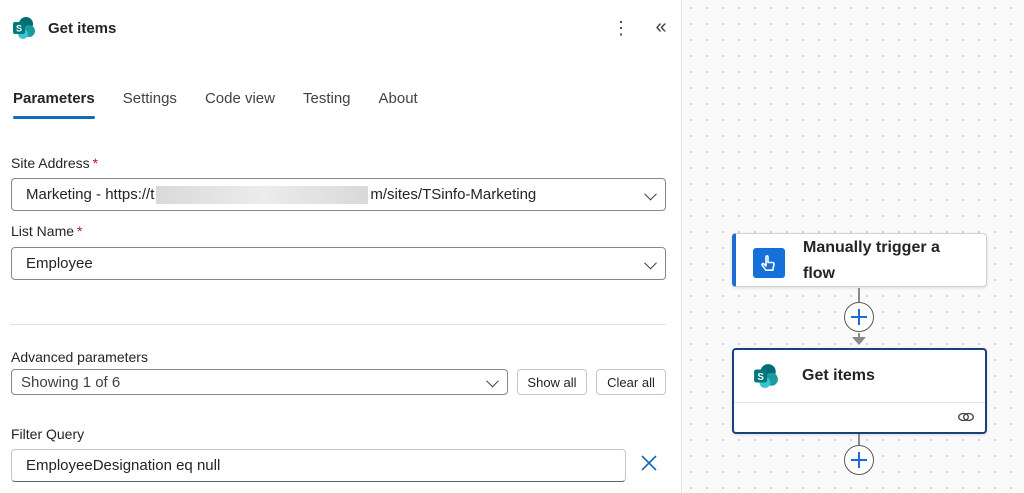  I want to click on filter-query-value: EmployeeDesignation eq null, so click(123, 465).